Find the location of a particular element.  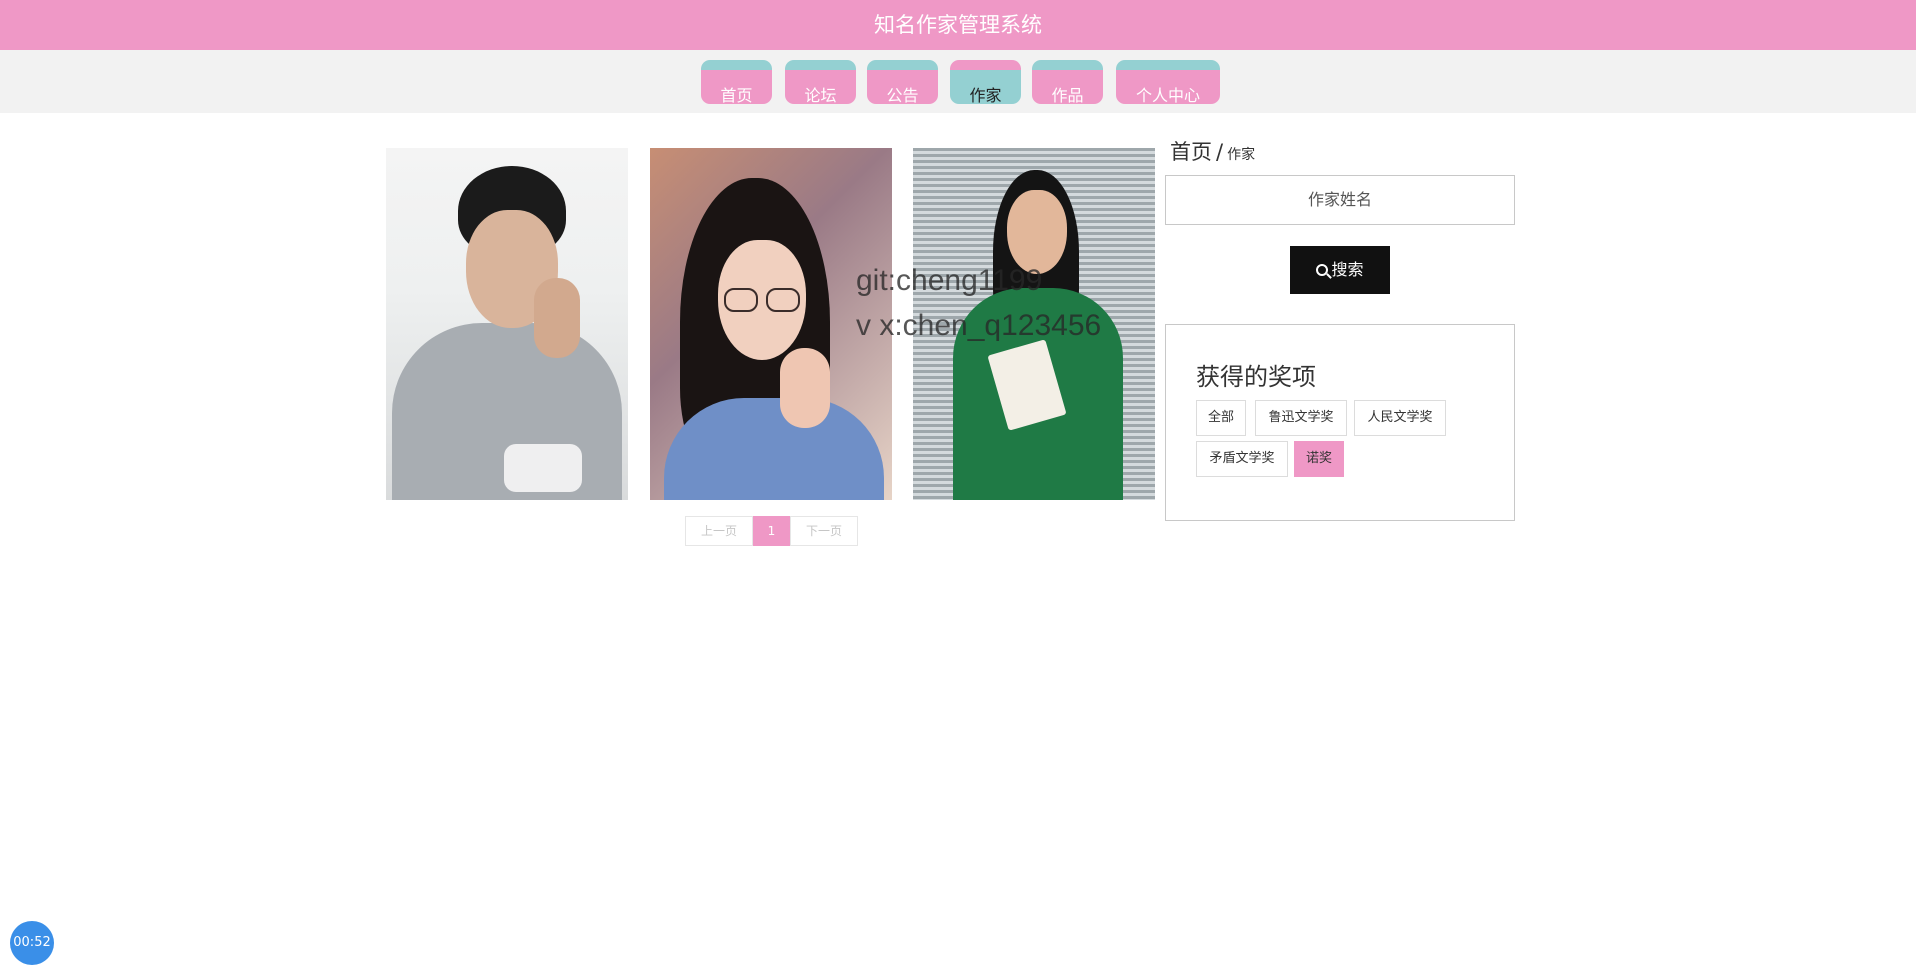

page-number: 1 is located at coordinates (771, 531).